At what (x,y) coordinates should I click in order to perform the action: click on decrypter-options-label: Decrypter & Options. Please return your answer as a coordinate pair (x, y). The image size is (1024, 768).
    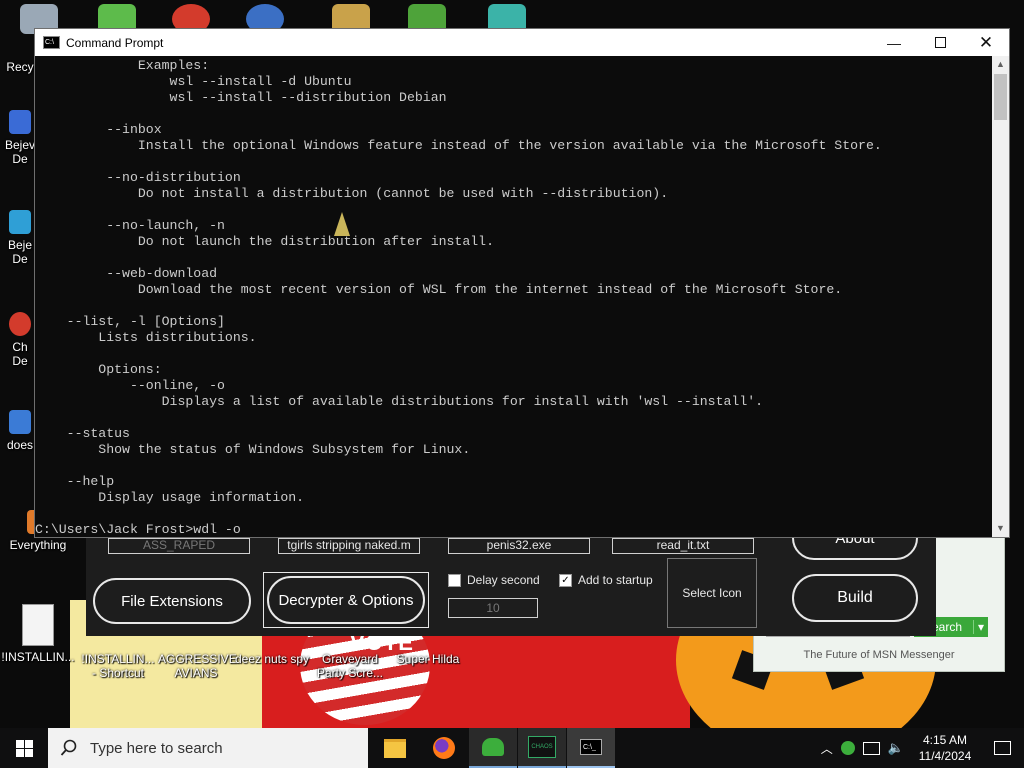
    Looking at the image, I should click on (346, 600).